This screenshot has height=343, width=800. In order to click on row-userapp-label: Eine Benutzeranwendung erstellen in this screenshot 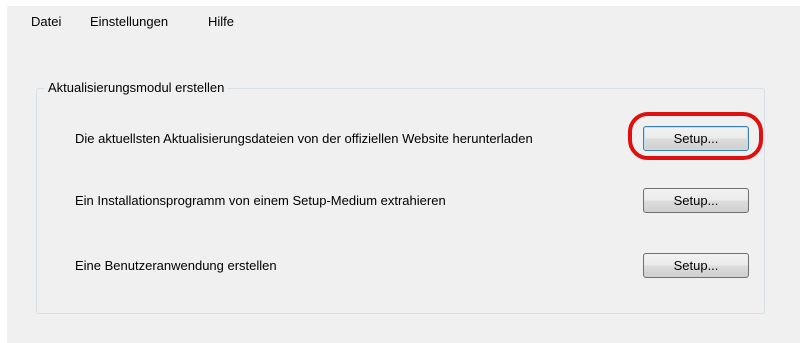, I will do `click(176, 265)`.